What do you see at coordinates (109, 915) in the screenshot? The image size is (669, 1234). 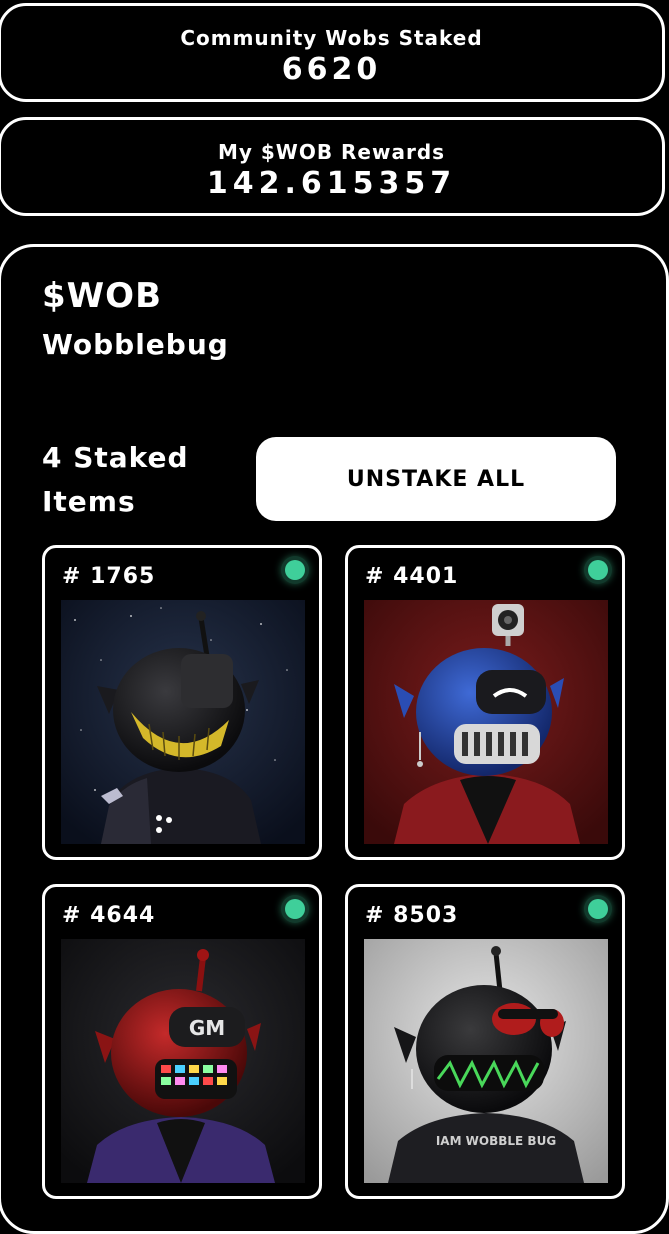 I see `nft-id: # 4644` at bounding box center [109, 915].